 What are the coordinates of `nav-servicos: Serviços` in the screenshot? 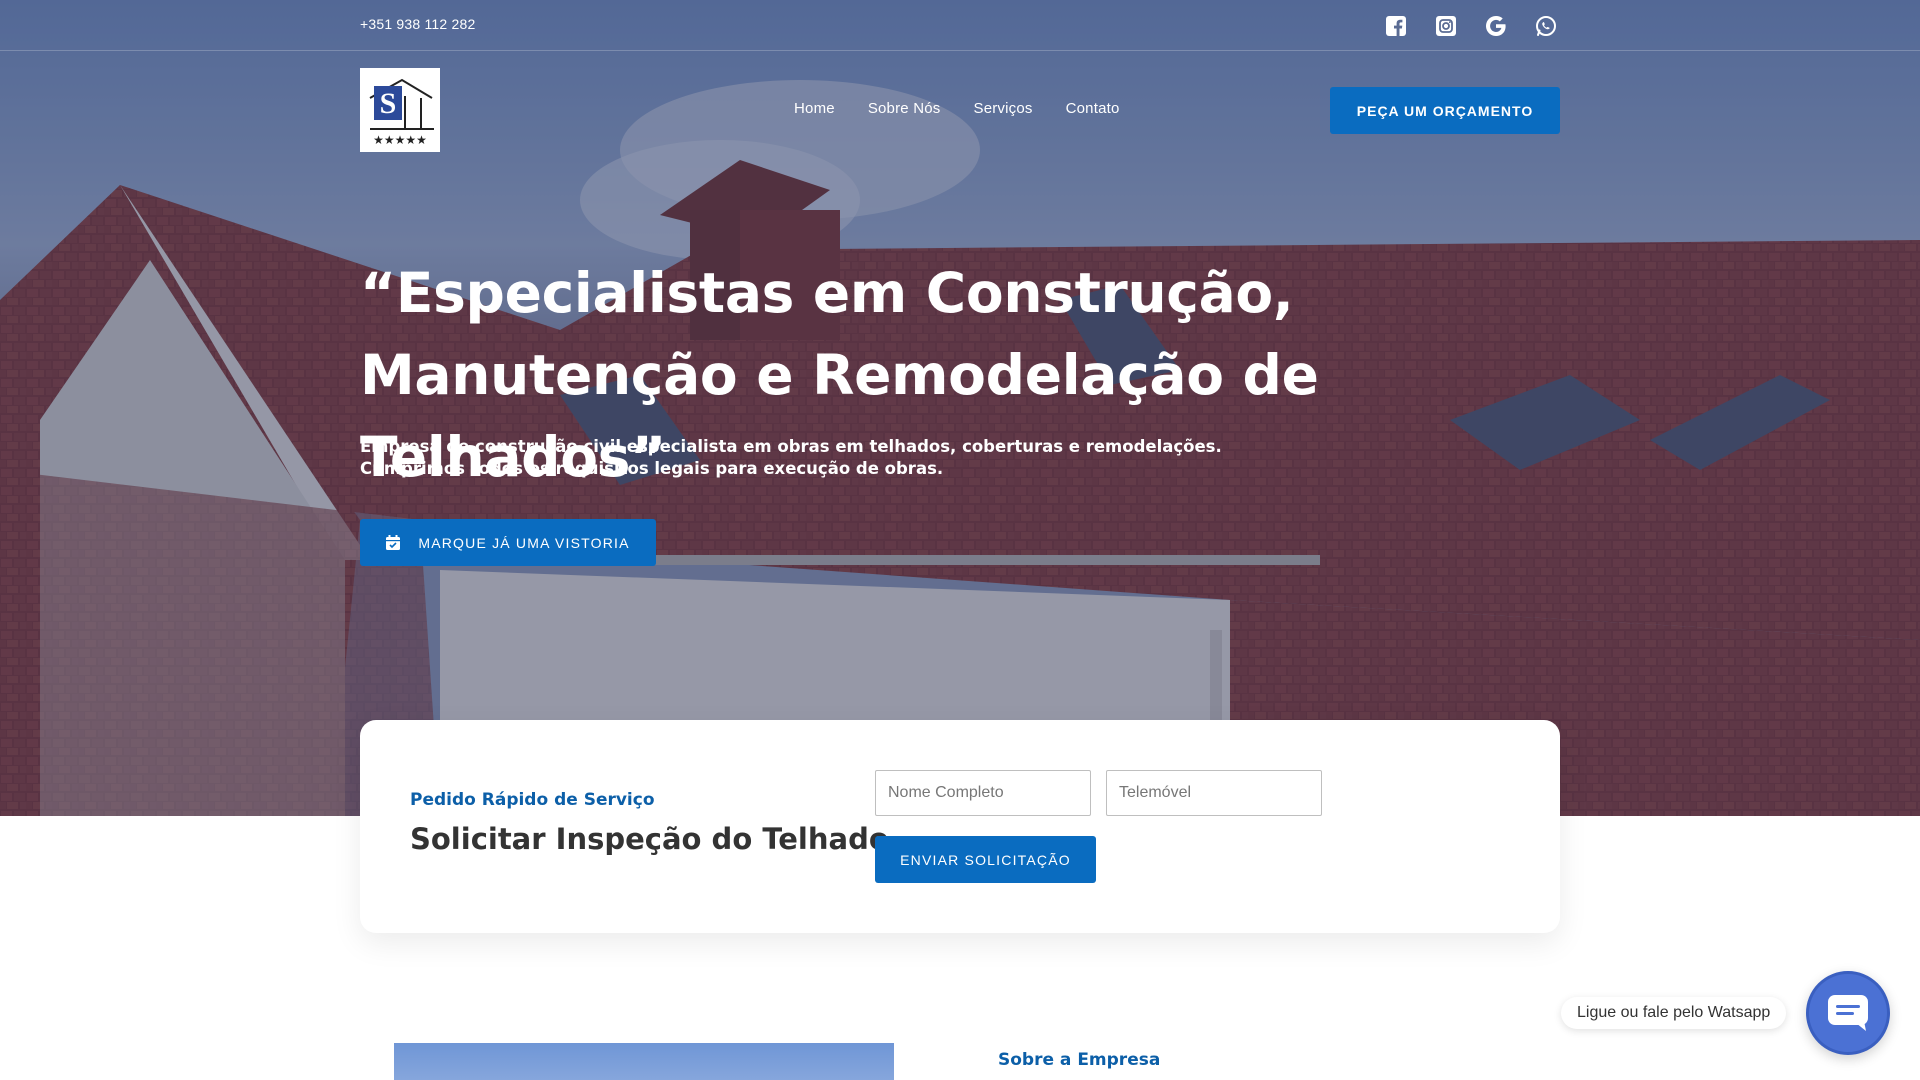 It's located at (1002, 108).